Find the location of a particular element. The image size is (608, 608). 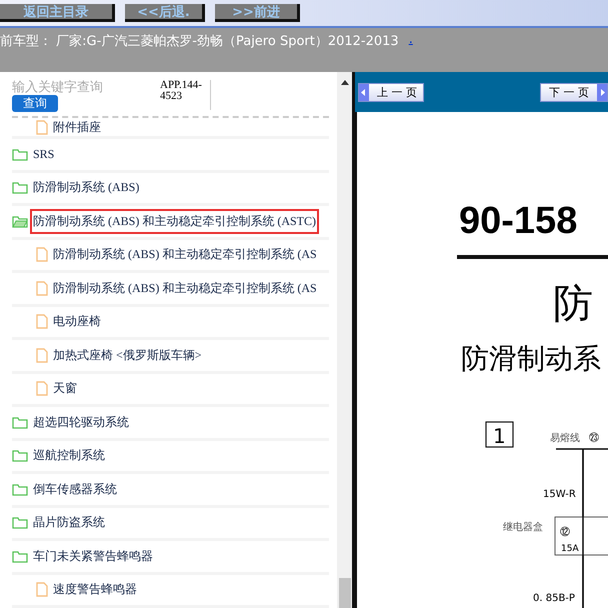

tree-item: 车门未关紧警告蜂鸣器 is located at coordinates (93, 556).